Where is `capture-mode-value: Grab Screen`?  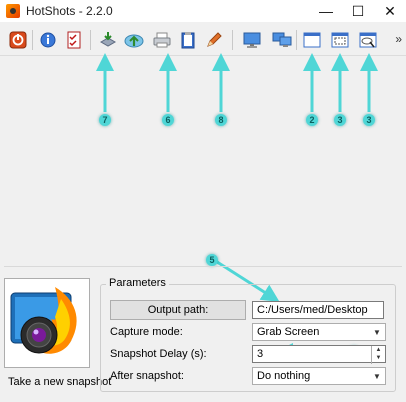 capture-mode-value: Grab Screen is located at coordinates (288, 332).